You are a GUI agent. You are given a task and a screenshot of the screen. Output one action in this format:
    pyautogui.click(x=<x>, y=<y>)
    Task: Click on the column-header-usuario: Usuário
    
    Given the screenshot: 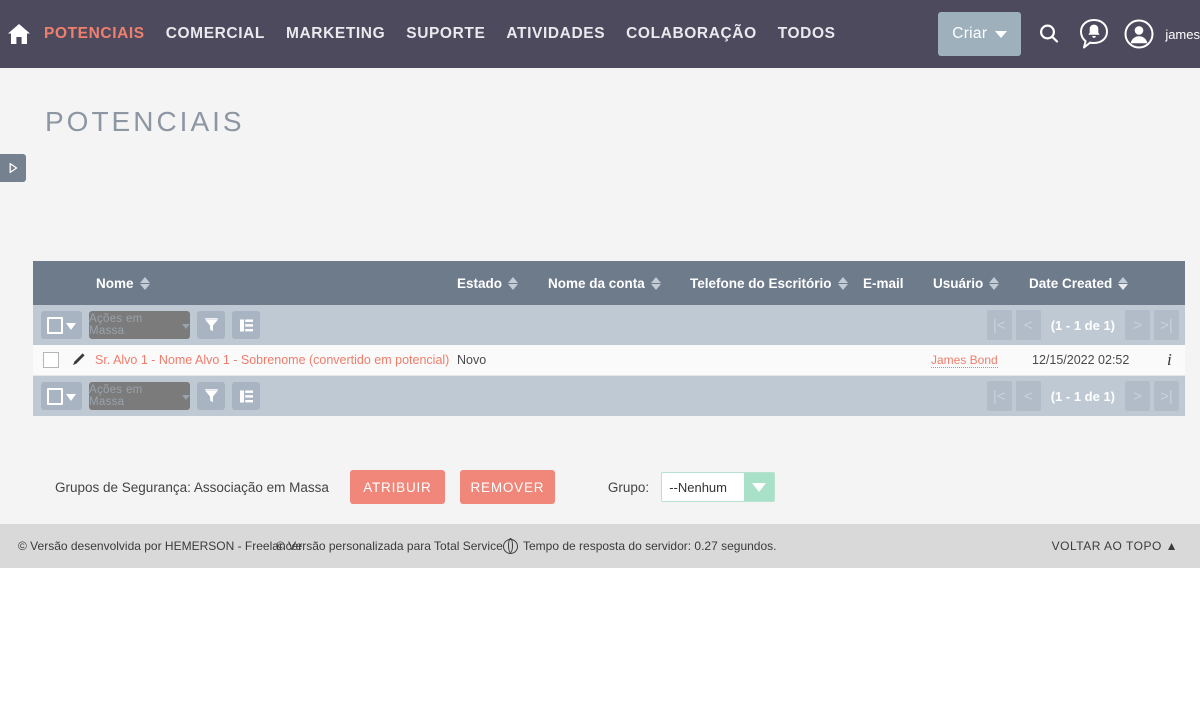 What is the action you would take?
    pyautogui.click(x=966, y=283)
    